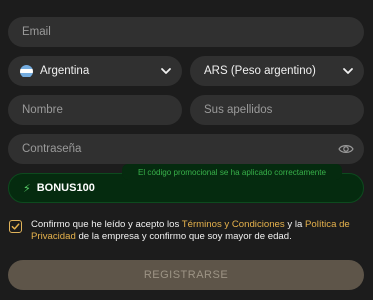 This screenshot has width=373, height=300. I want to click on last-name-field: Sus apellidos, so click(277, 110).